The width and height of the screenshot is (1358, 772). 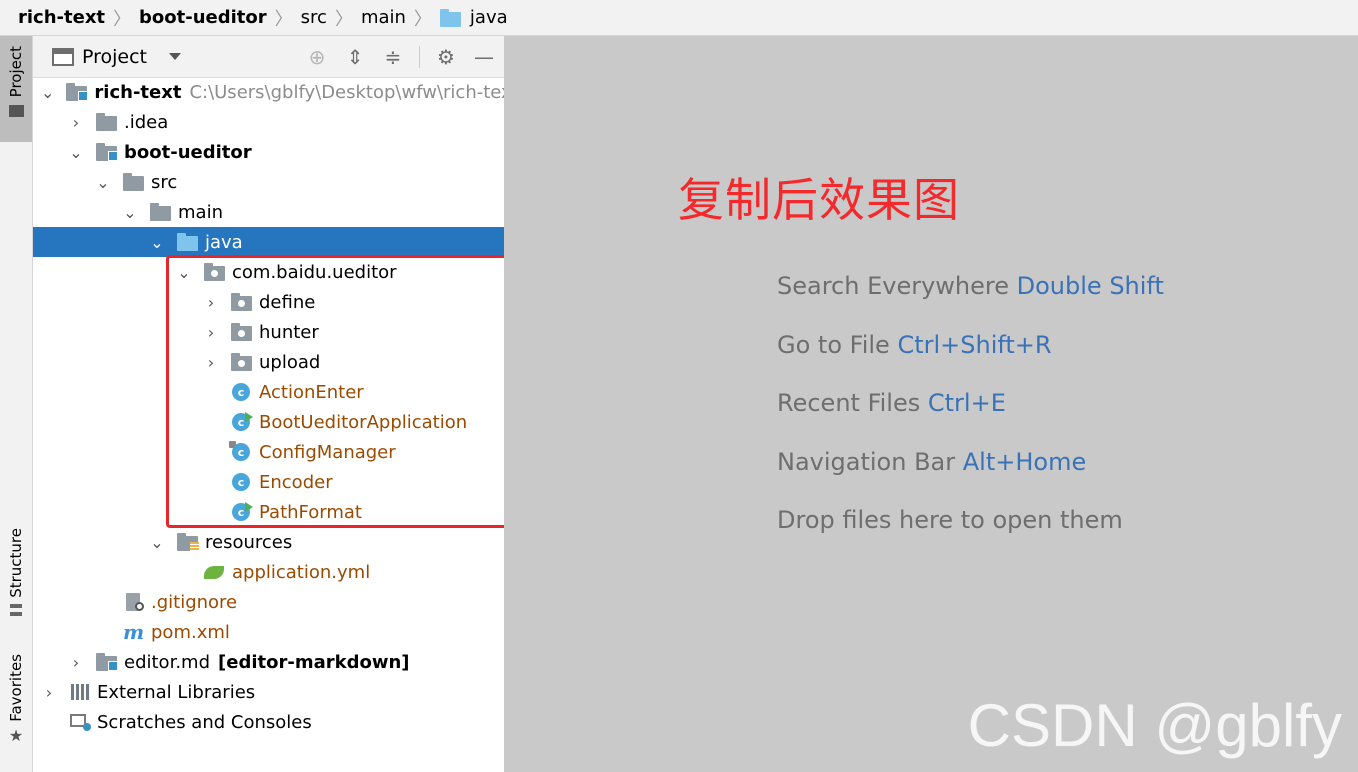 What do you see at coordinates (268, 122) in the screenshot?
I see `tree-row-idea: › .idea` at bounding box center [268, 122].